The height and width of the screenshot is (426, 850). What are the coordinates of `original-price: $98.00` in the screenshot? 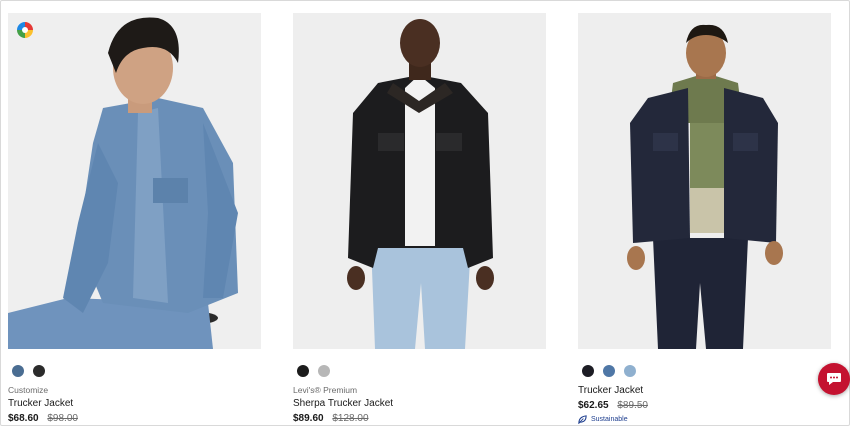 It's located at (62, 418).